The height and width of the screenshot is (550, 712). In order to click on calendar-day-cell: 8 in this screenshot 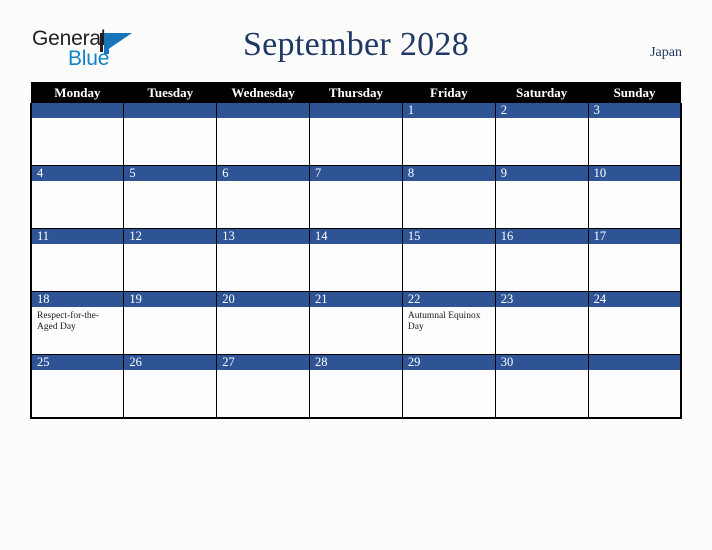, I will do `click(448, 197)`.